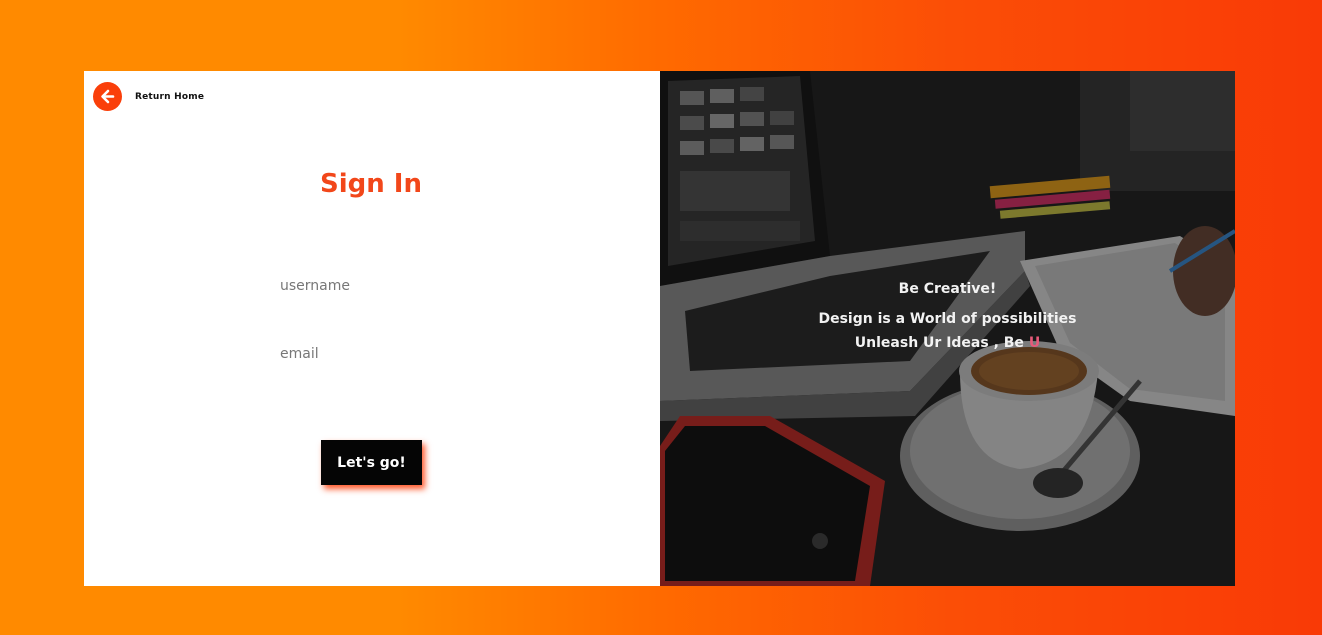  What do you see at coordinates (941, 343) in the screenshot?
I see `hero-line-3-text: Unleash Ur Ideas , Be` at bounding box center [941, 343].